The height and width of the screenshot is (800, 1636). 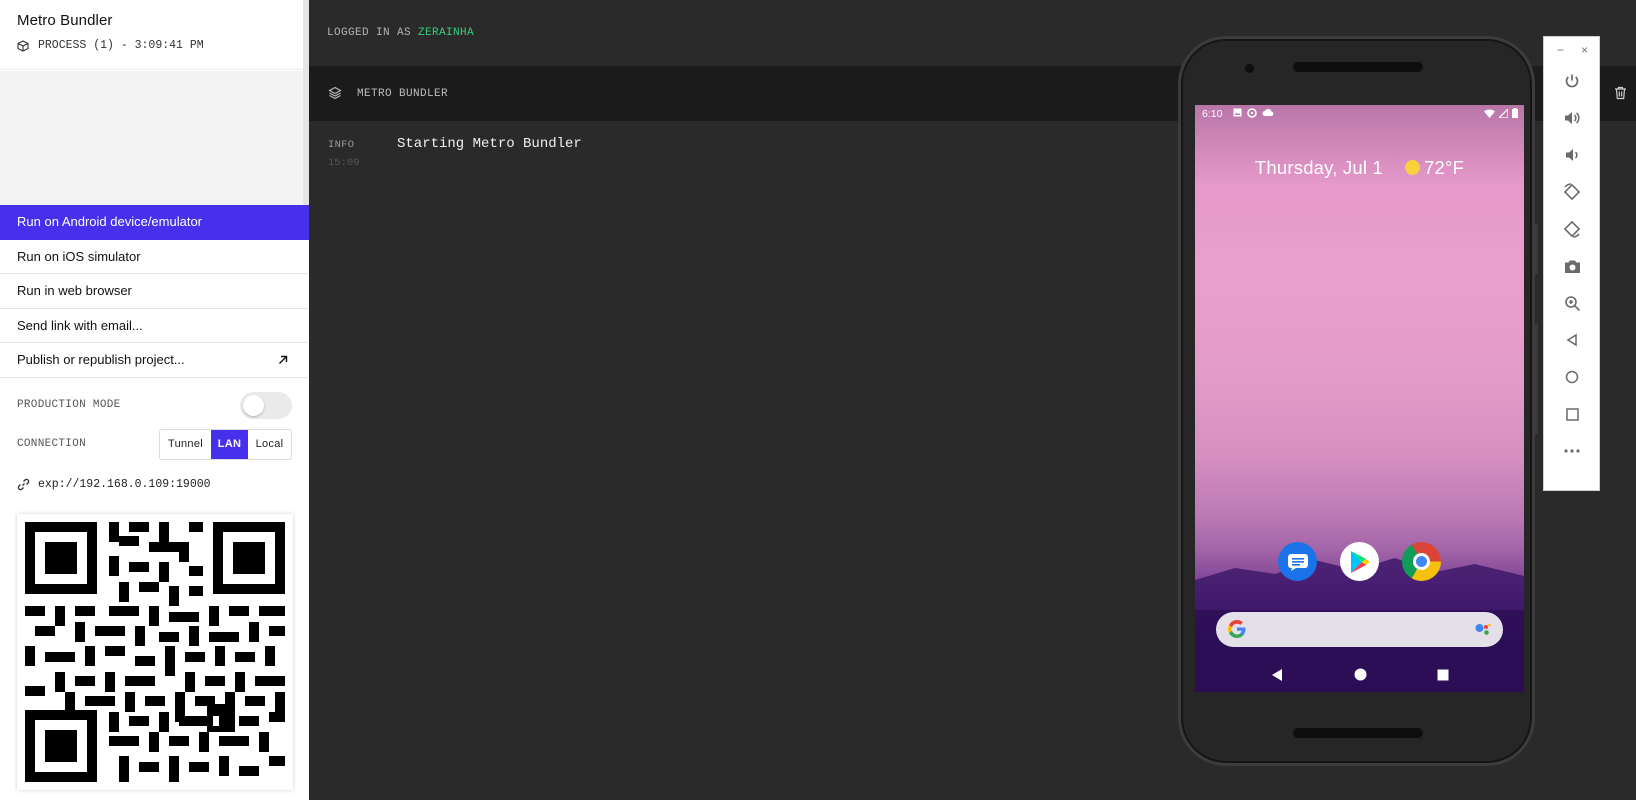 What do you see at coordinates (1319, 167) in the screenshot?
I see `home-date: Thursday, Jul 1` at bounding box center [1319, 167].